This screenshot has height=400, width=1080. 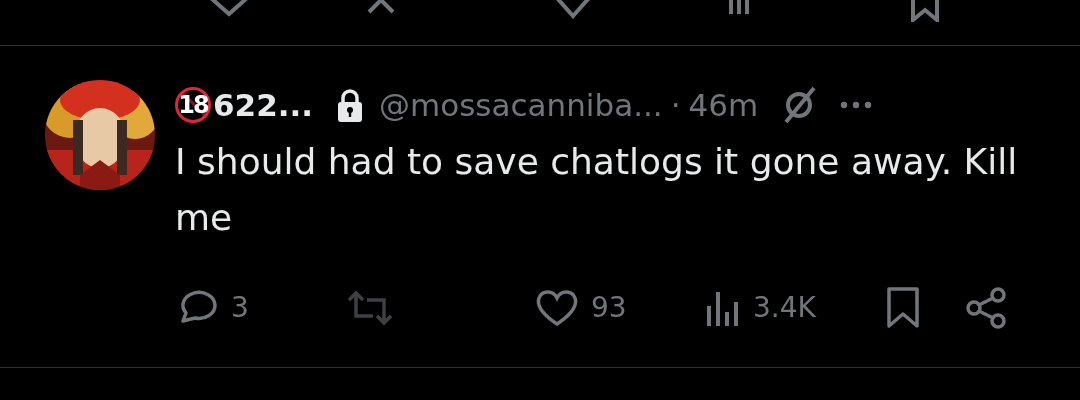 What do you see at coordinates (620, 308) in the screenshot?
I see `like-button: 93` at bounding box center [620, 308].